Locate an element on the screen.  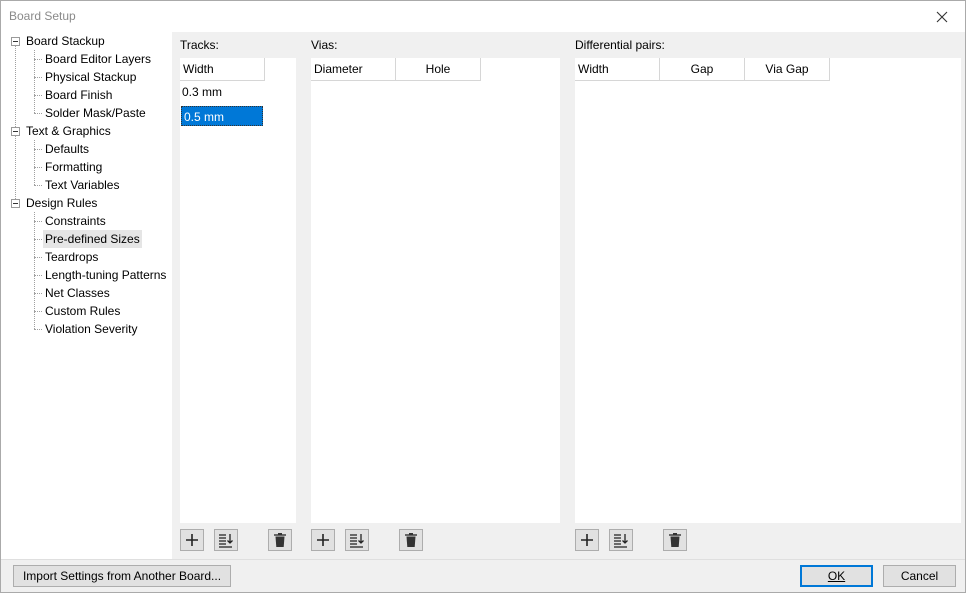
tracks-row: 0.5 mm is located at coordinates (222, 116).